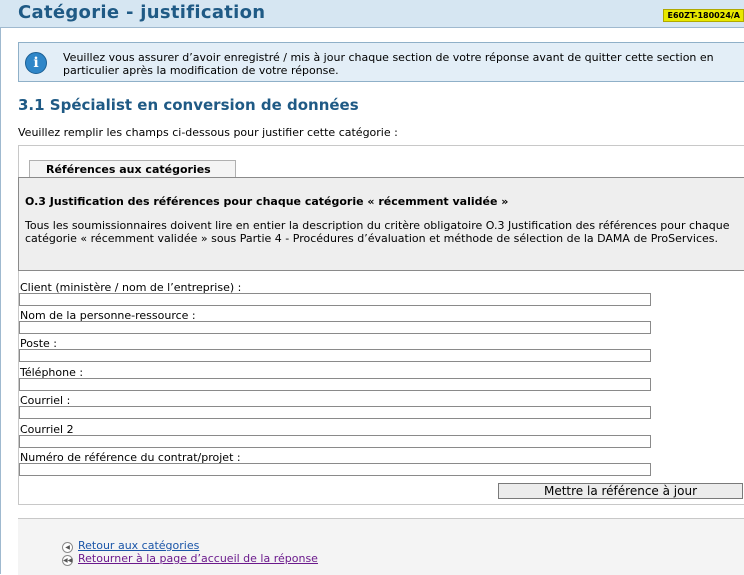 This screenshot has width=744, height=575. I want to click on double-back-arrow-icon: ◀◀, so click(67, 560).